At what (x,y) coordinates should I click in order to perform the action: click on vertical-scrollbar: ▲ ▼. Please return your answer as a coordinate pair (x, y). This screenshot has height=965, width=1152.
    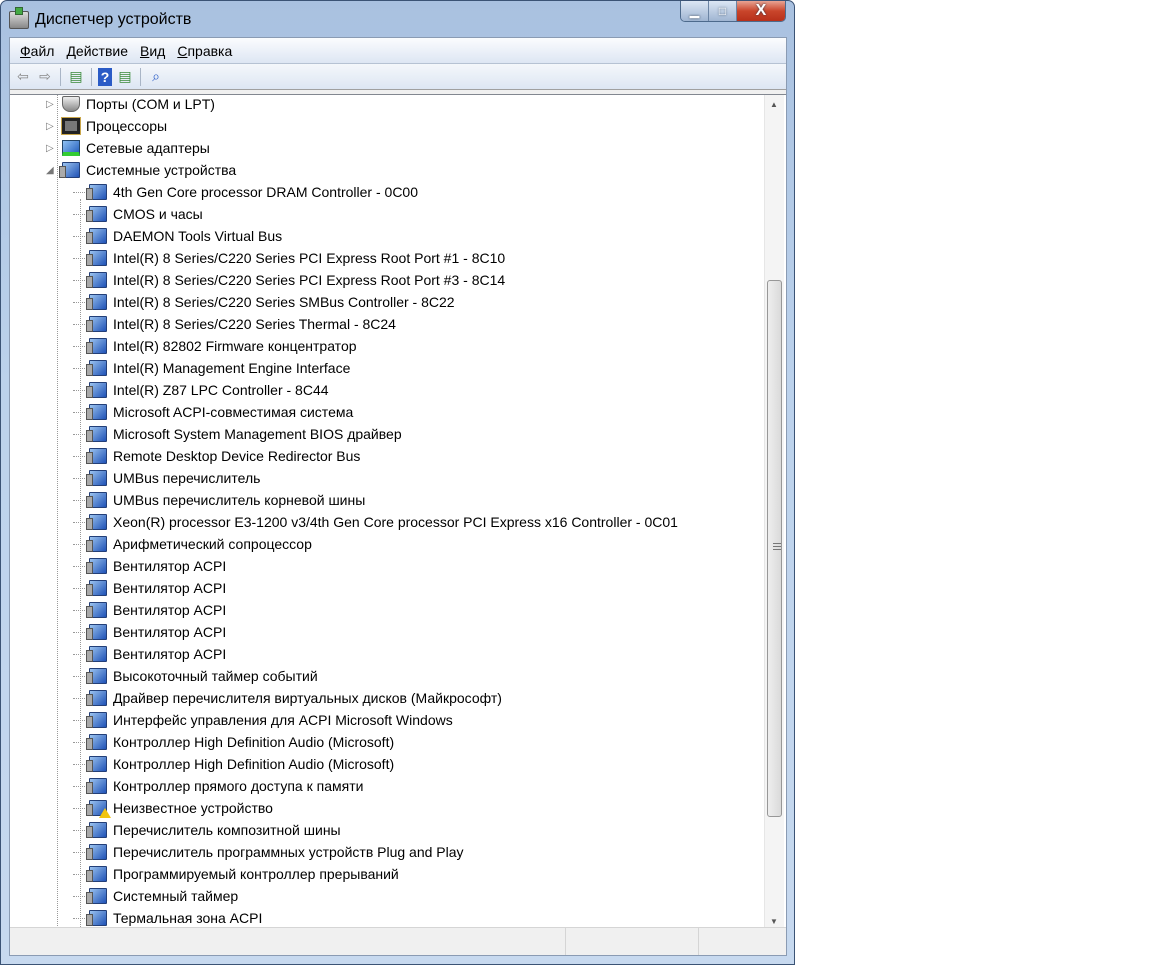
    Looking at the image, I should click on (774, 512).